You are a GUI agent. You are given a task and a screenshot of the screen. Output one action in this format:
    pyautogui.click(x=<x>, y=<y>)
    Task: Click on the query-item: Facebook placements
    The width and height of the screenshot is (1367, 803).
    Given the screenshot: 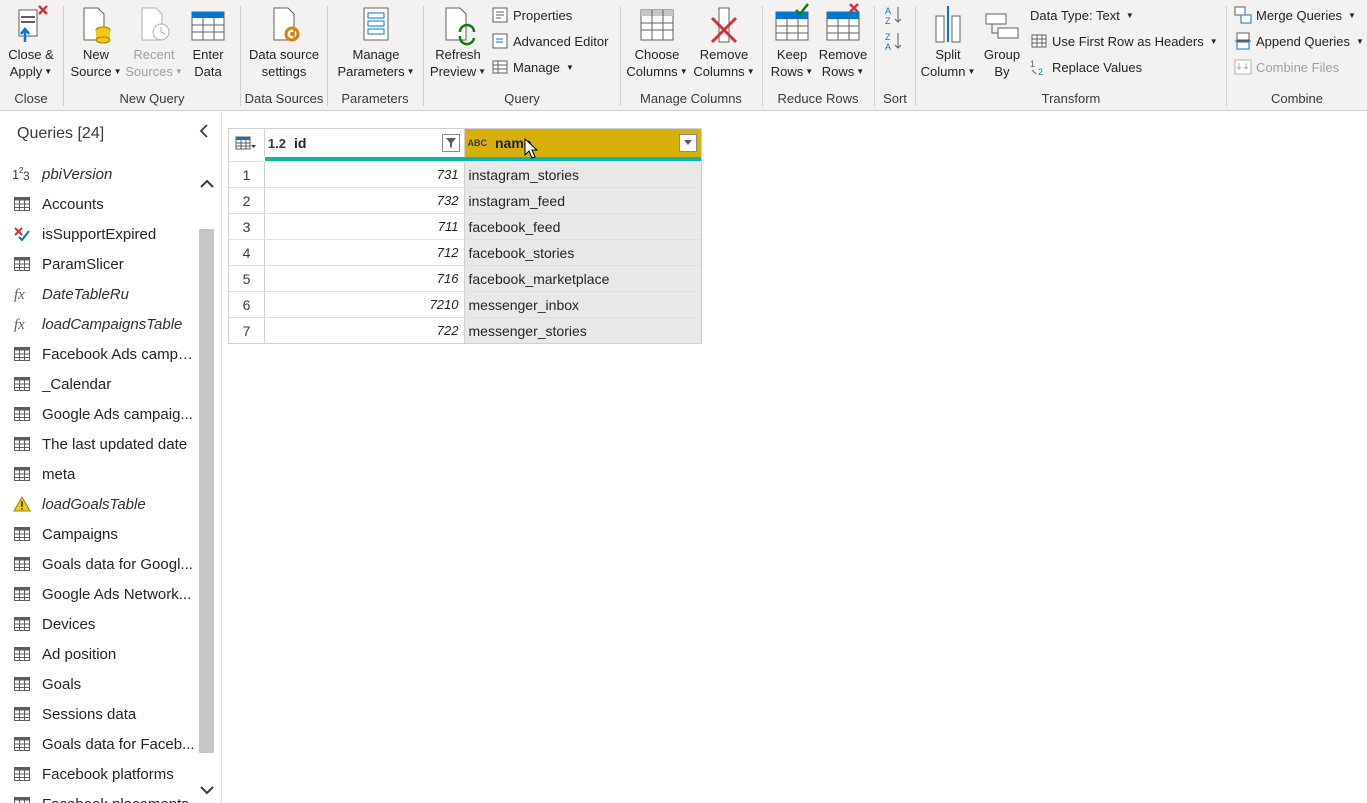 What is the action you would take?
    pyautogui.click(x=98, y=796)
    